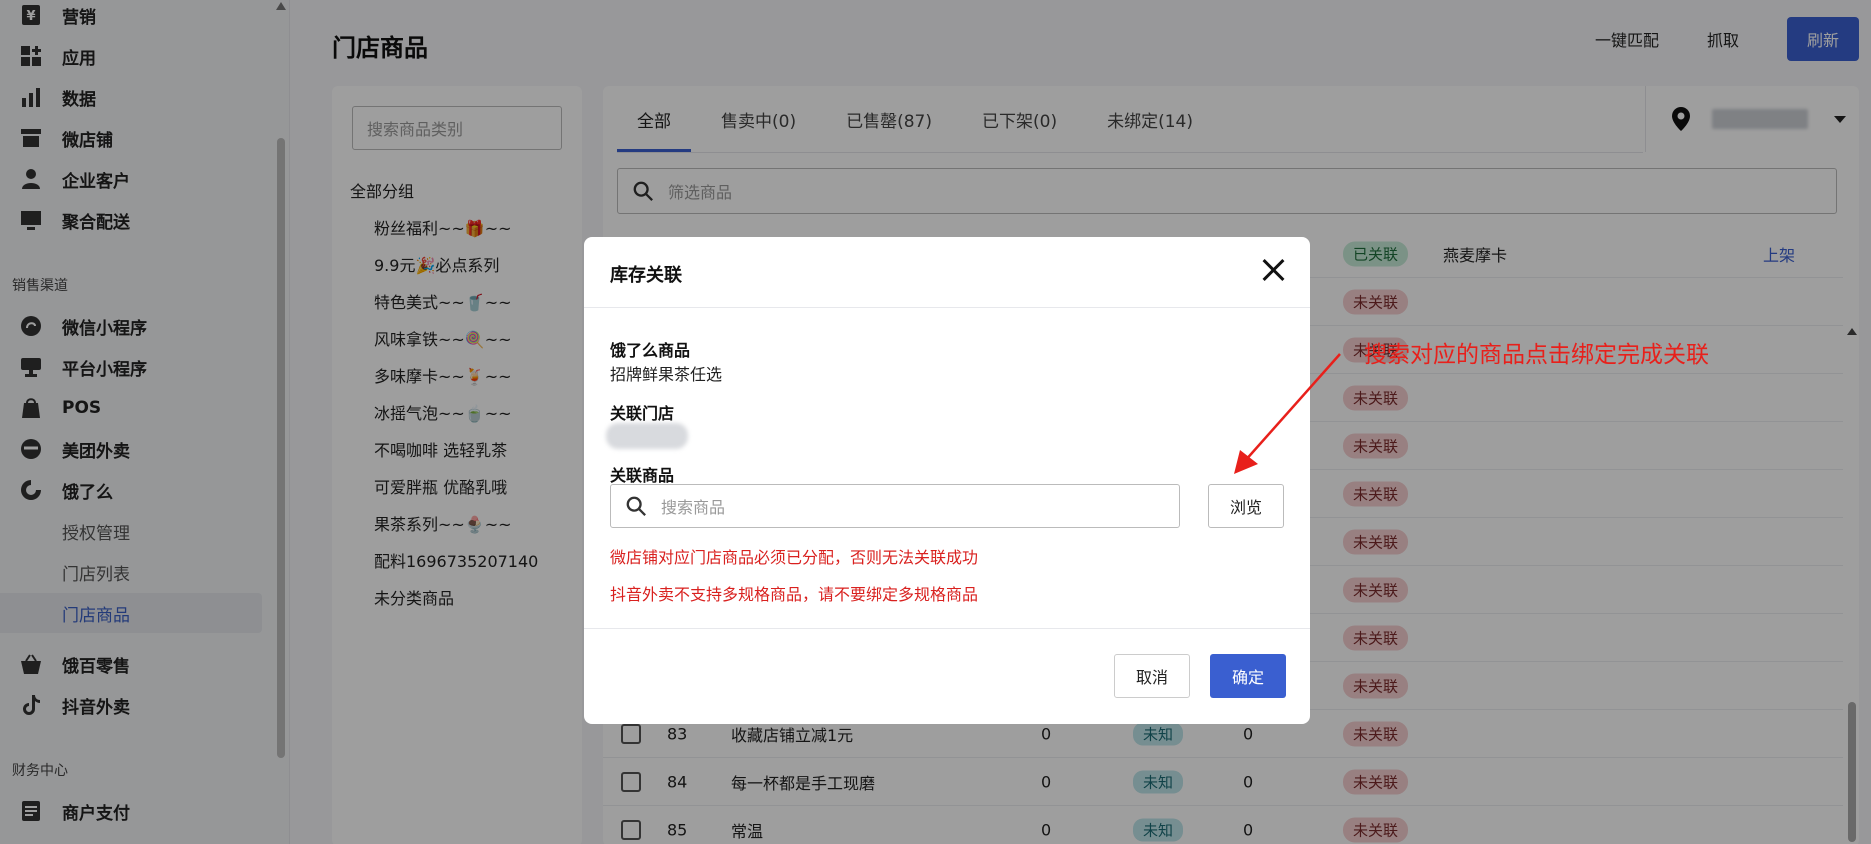  I want to click on dialog-title: 库存关联, so click(646, 275).